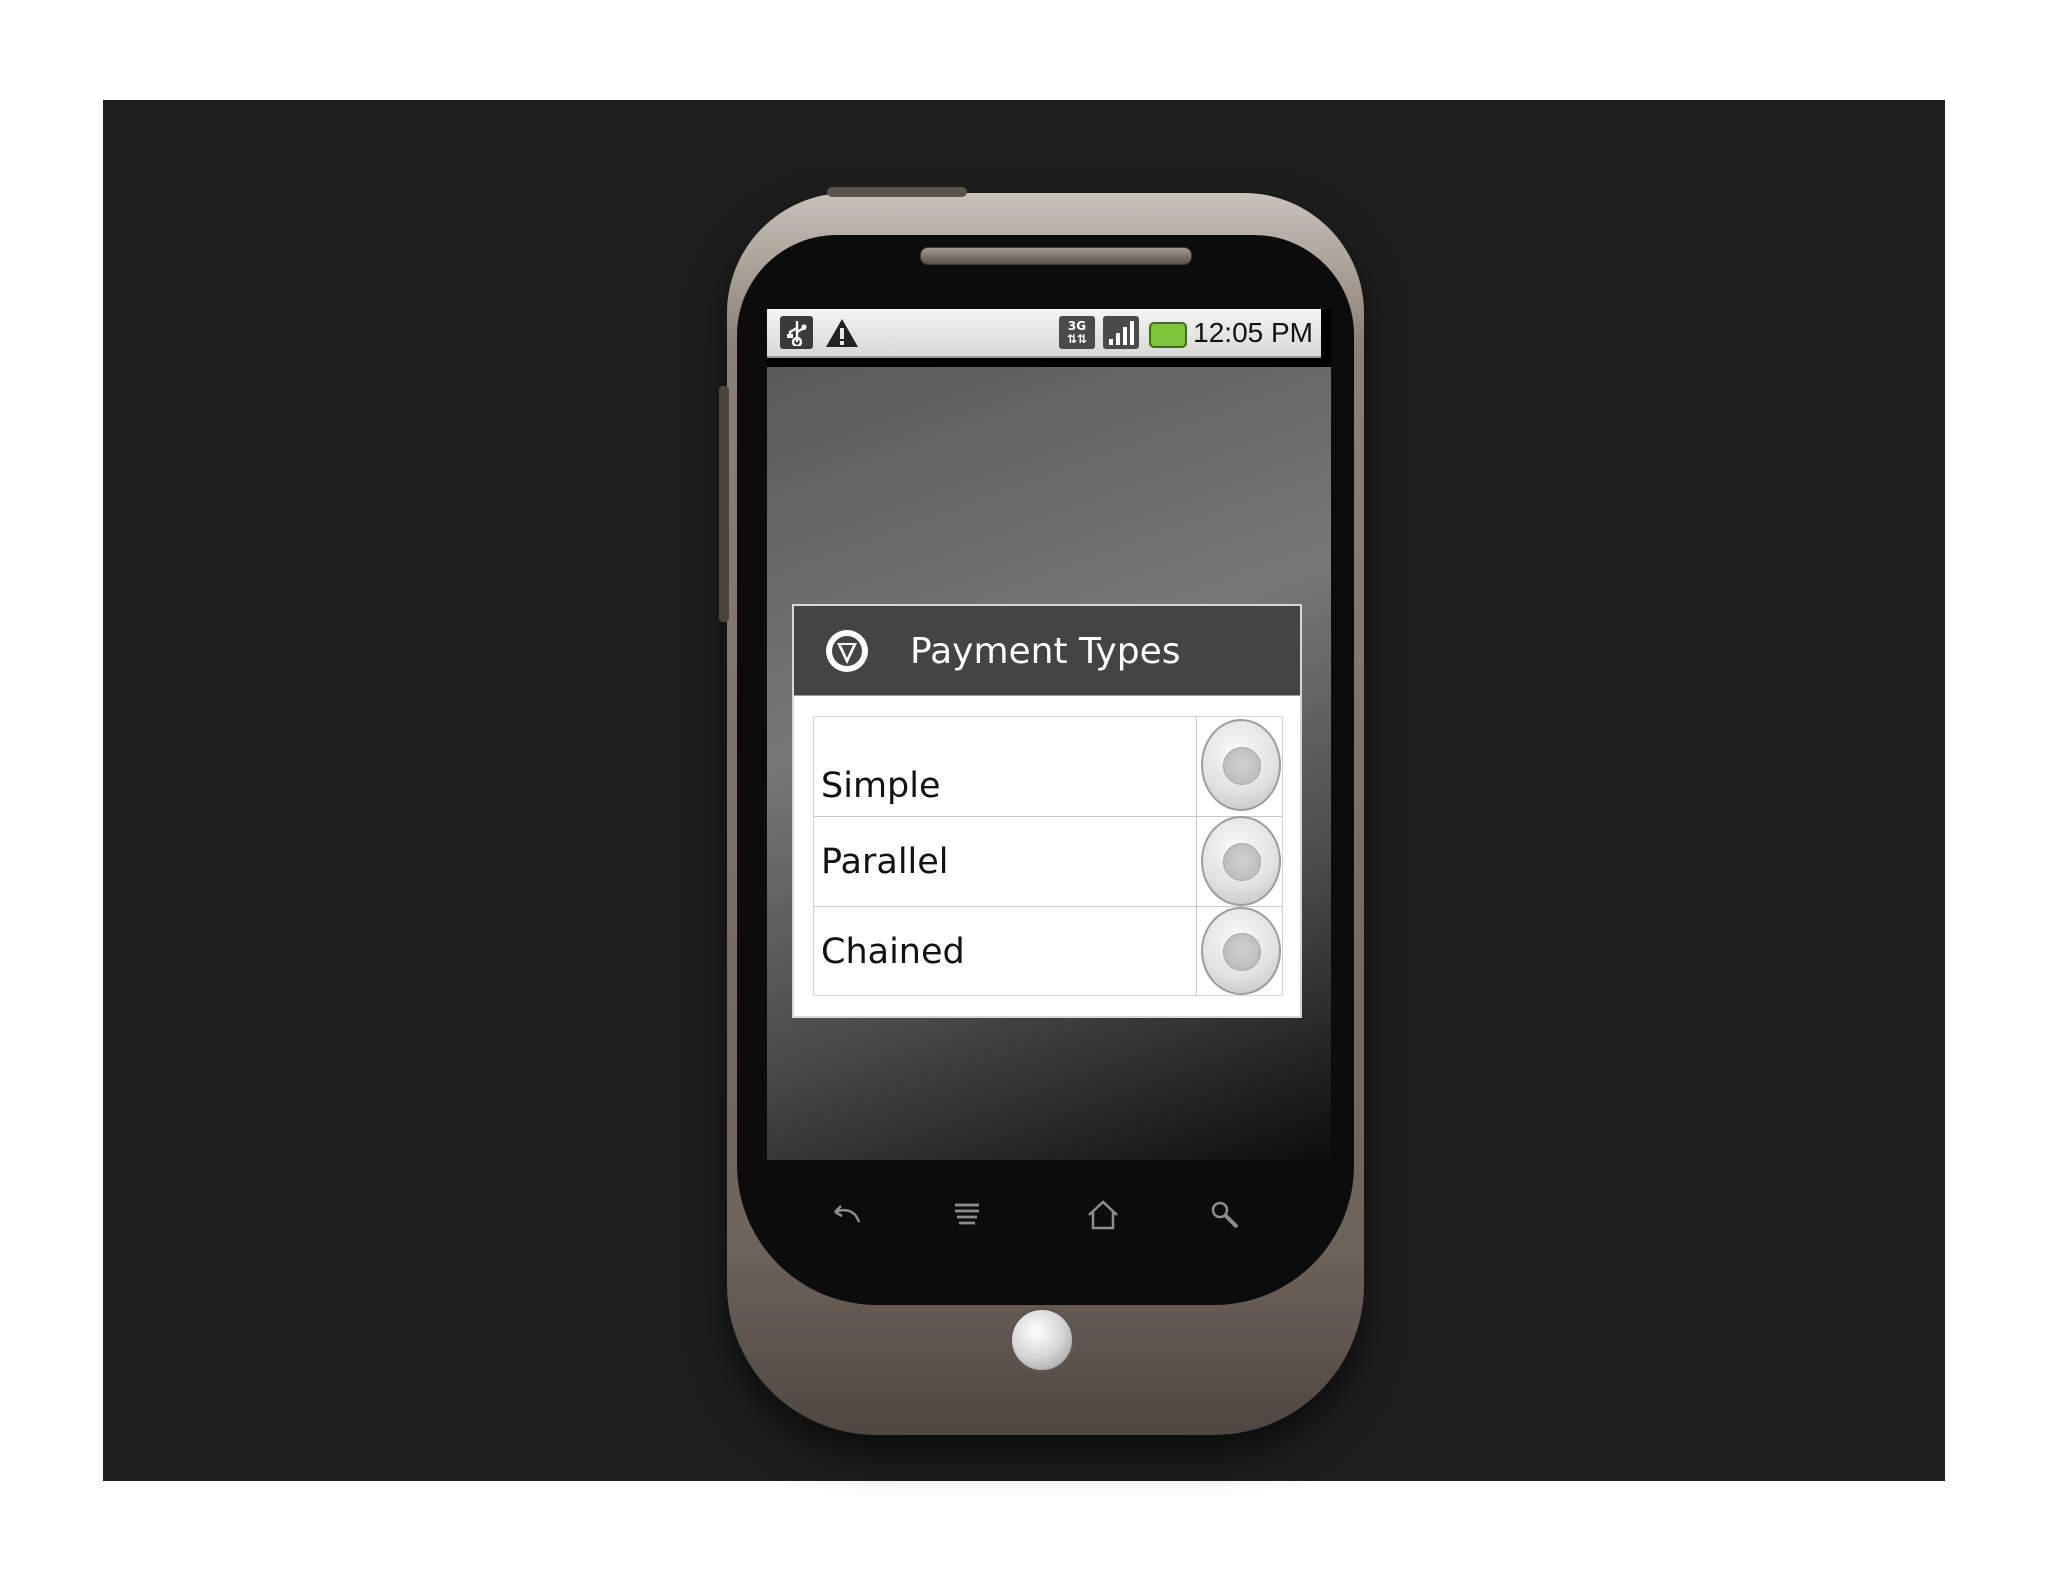 This screenshot has height=1582, width=2048. I want to click on option-simple: Simple, so click(1048, 767).